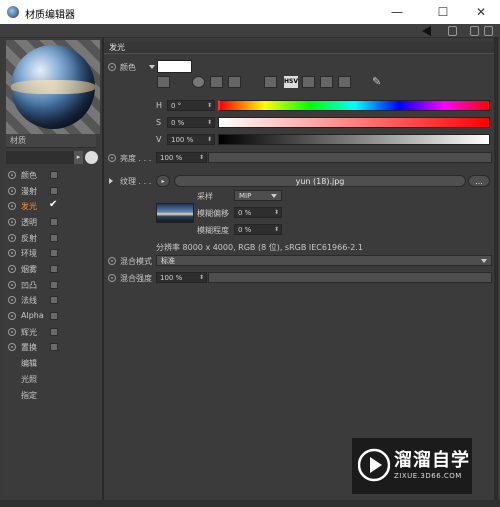 The height and width of the screenshot is (507, 500). I want to click on blur-offset-field: 0 % ⬍, so click(258, 212).